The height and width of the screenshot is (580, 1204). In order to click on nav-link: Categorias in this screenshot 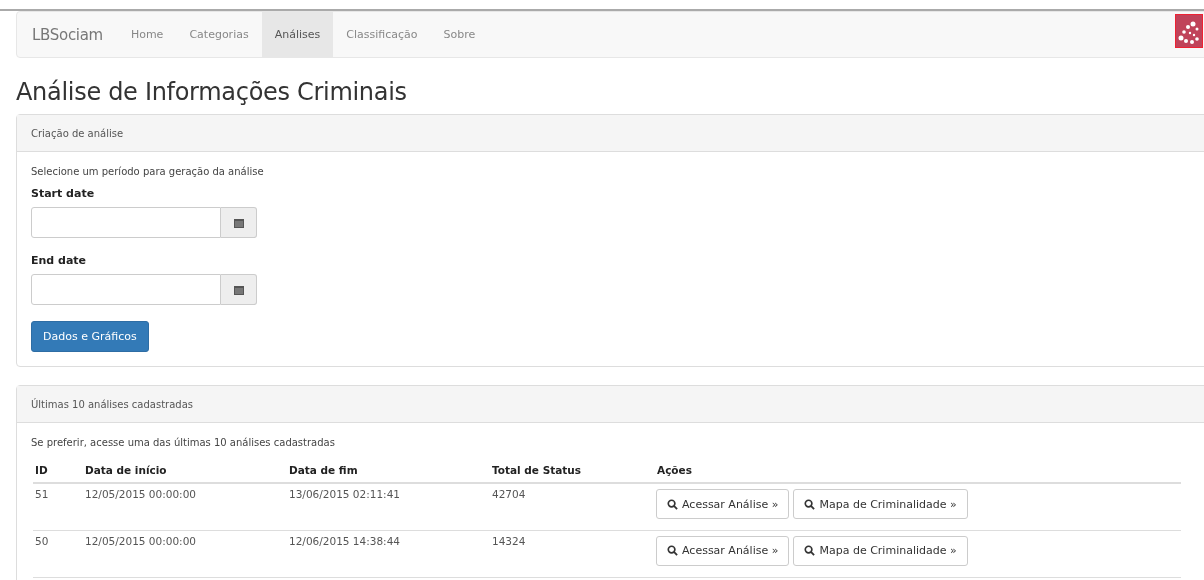, I will do `click(219, 34)`.